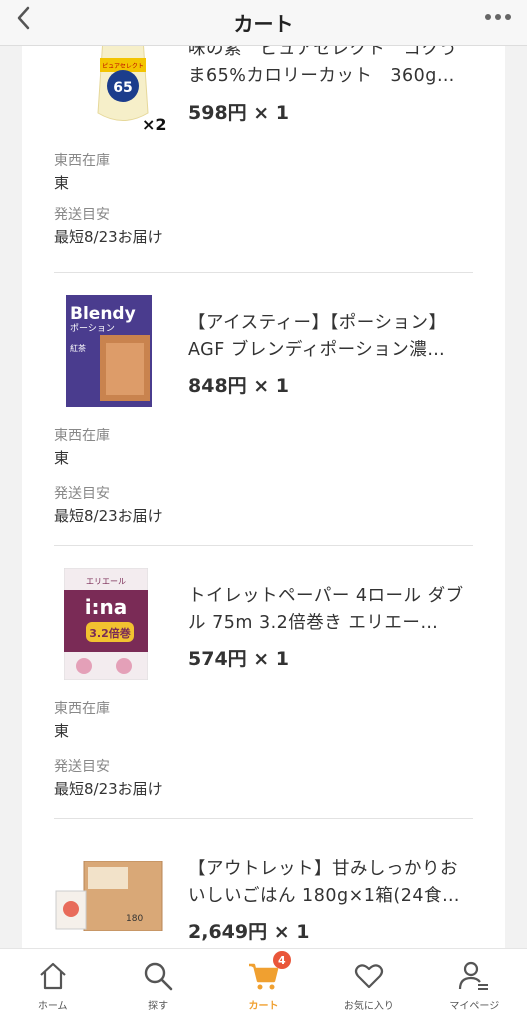 The width and height of the screenshot is (527, 1024). Describe the element at coordinates (239, 386) in the screenshot. I see `product-price: 848円 × 1` at that location.